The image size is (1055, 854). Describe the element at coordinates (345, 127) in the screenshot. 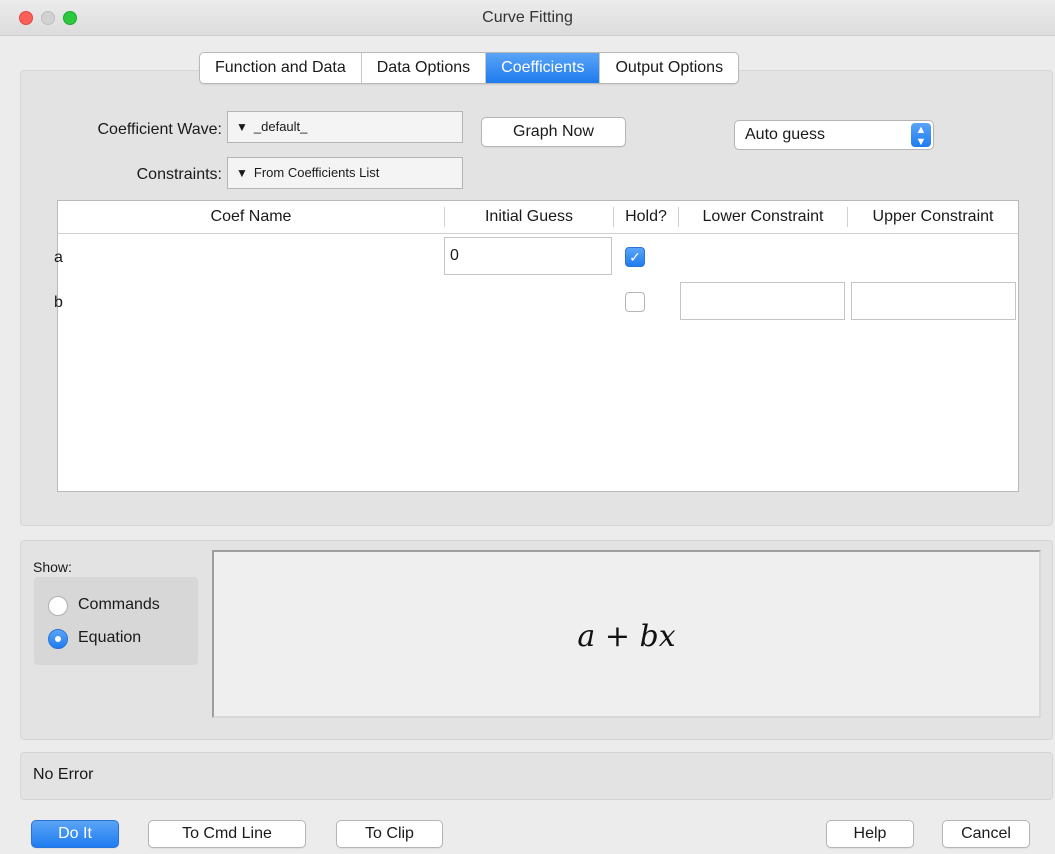

I see `coefficient-wave-popup: ▼ _default_` at that location.